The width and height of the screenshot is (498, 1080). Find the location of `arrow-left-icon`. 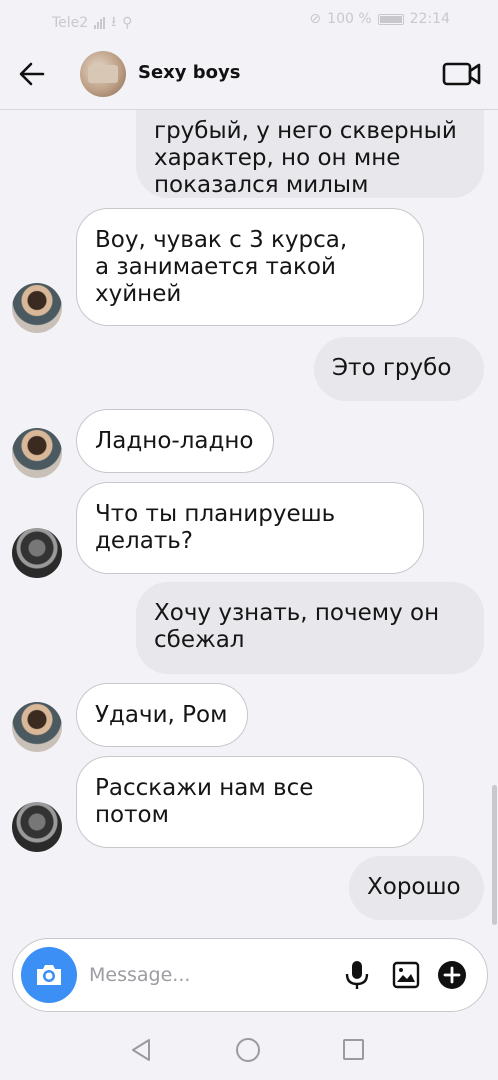

arrow-left-icon is located at coordinates (32, 74).